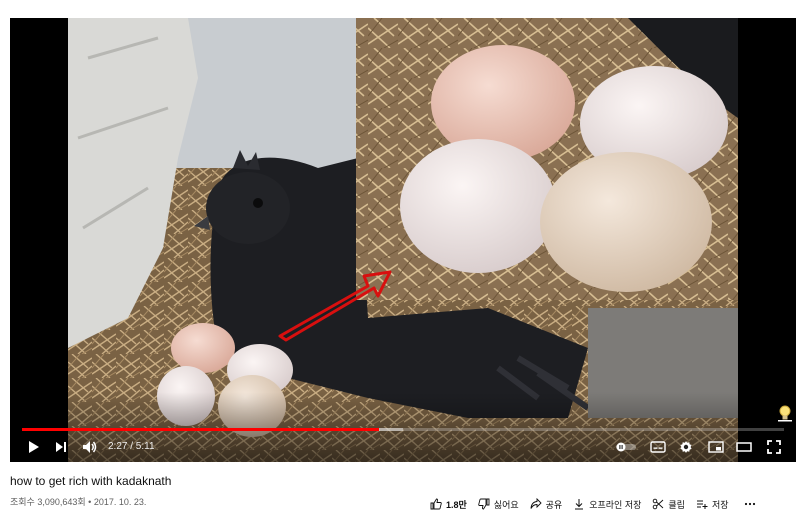 The height and width of the screenshot is (516, 800). Describe the element at coordinates (403, 429) in the screenshot. I see `progress-bar` at that location.